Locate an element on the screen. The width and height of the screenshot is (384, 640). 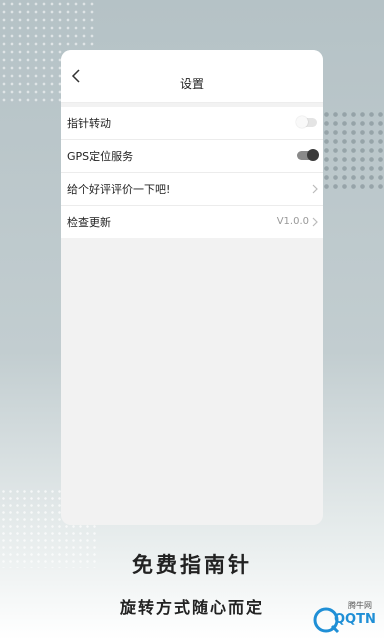
setting-label: GPS定位服务 is located at coordinates (100, 156).